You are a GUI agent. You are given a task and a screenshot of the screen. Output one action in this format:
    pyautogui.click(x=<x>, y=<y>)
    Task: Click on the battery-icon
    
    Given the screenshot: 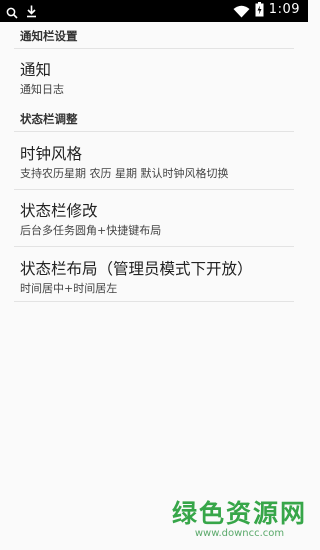 What is the action you would take?
    pyautogui.click(x=259, y=9)
    